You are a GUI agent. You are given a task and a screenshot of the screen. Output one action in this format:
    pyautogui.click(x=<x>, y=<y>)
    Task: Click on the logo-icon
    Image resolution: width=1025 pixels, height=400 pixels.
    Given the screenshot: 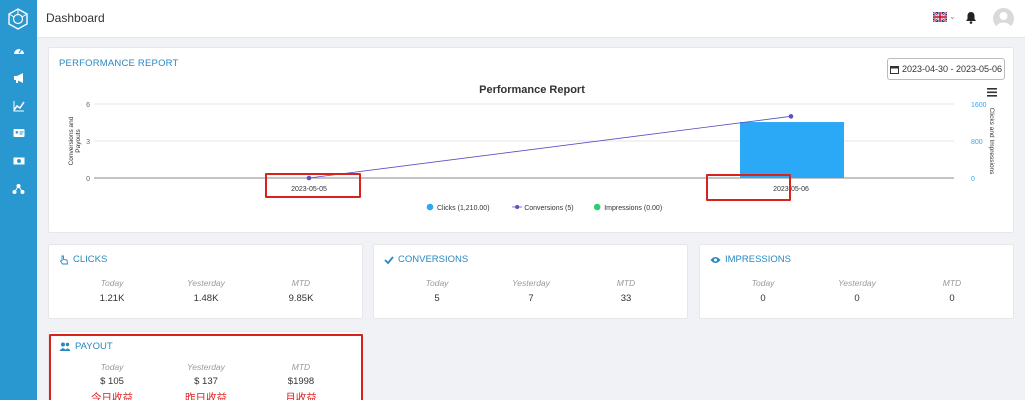 What is the action you would take?
    pyautogui.click(x=18, y=19)
    